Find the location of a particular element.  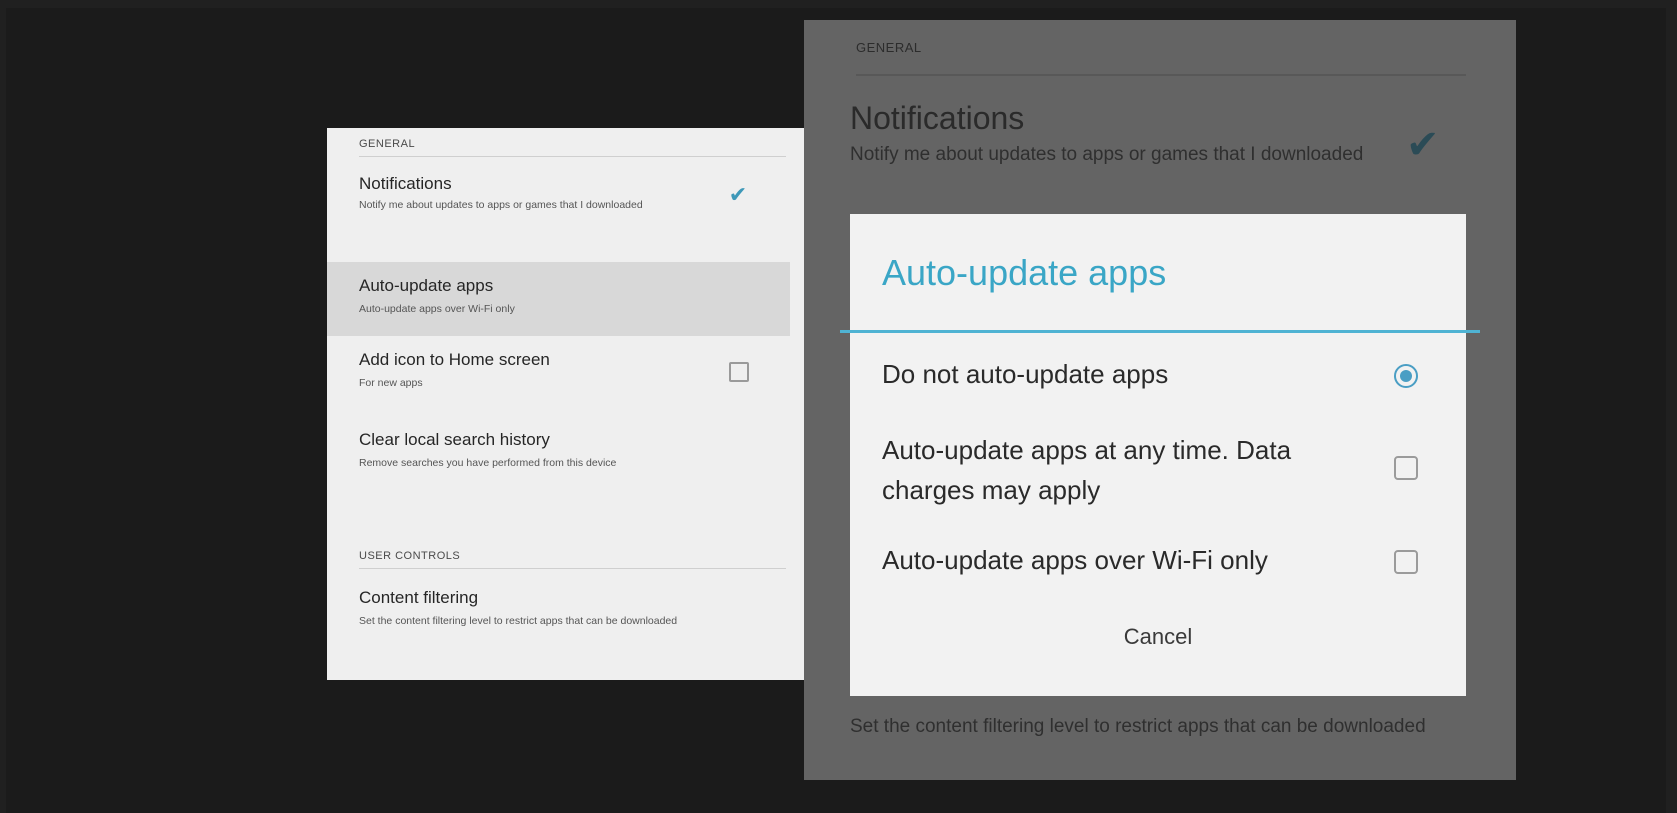

notifications-checkbox: ✔ is located at coordinates (738, 195).